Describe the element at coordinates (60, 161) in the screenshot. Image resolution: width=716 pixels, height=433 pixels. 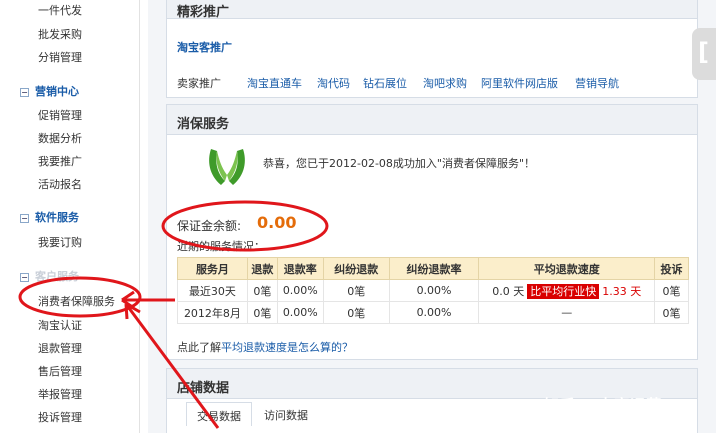
I see `sidebar-item-advertise: 我要推广` at that location.